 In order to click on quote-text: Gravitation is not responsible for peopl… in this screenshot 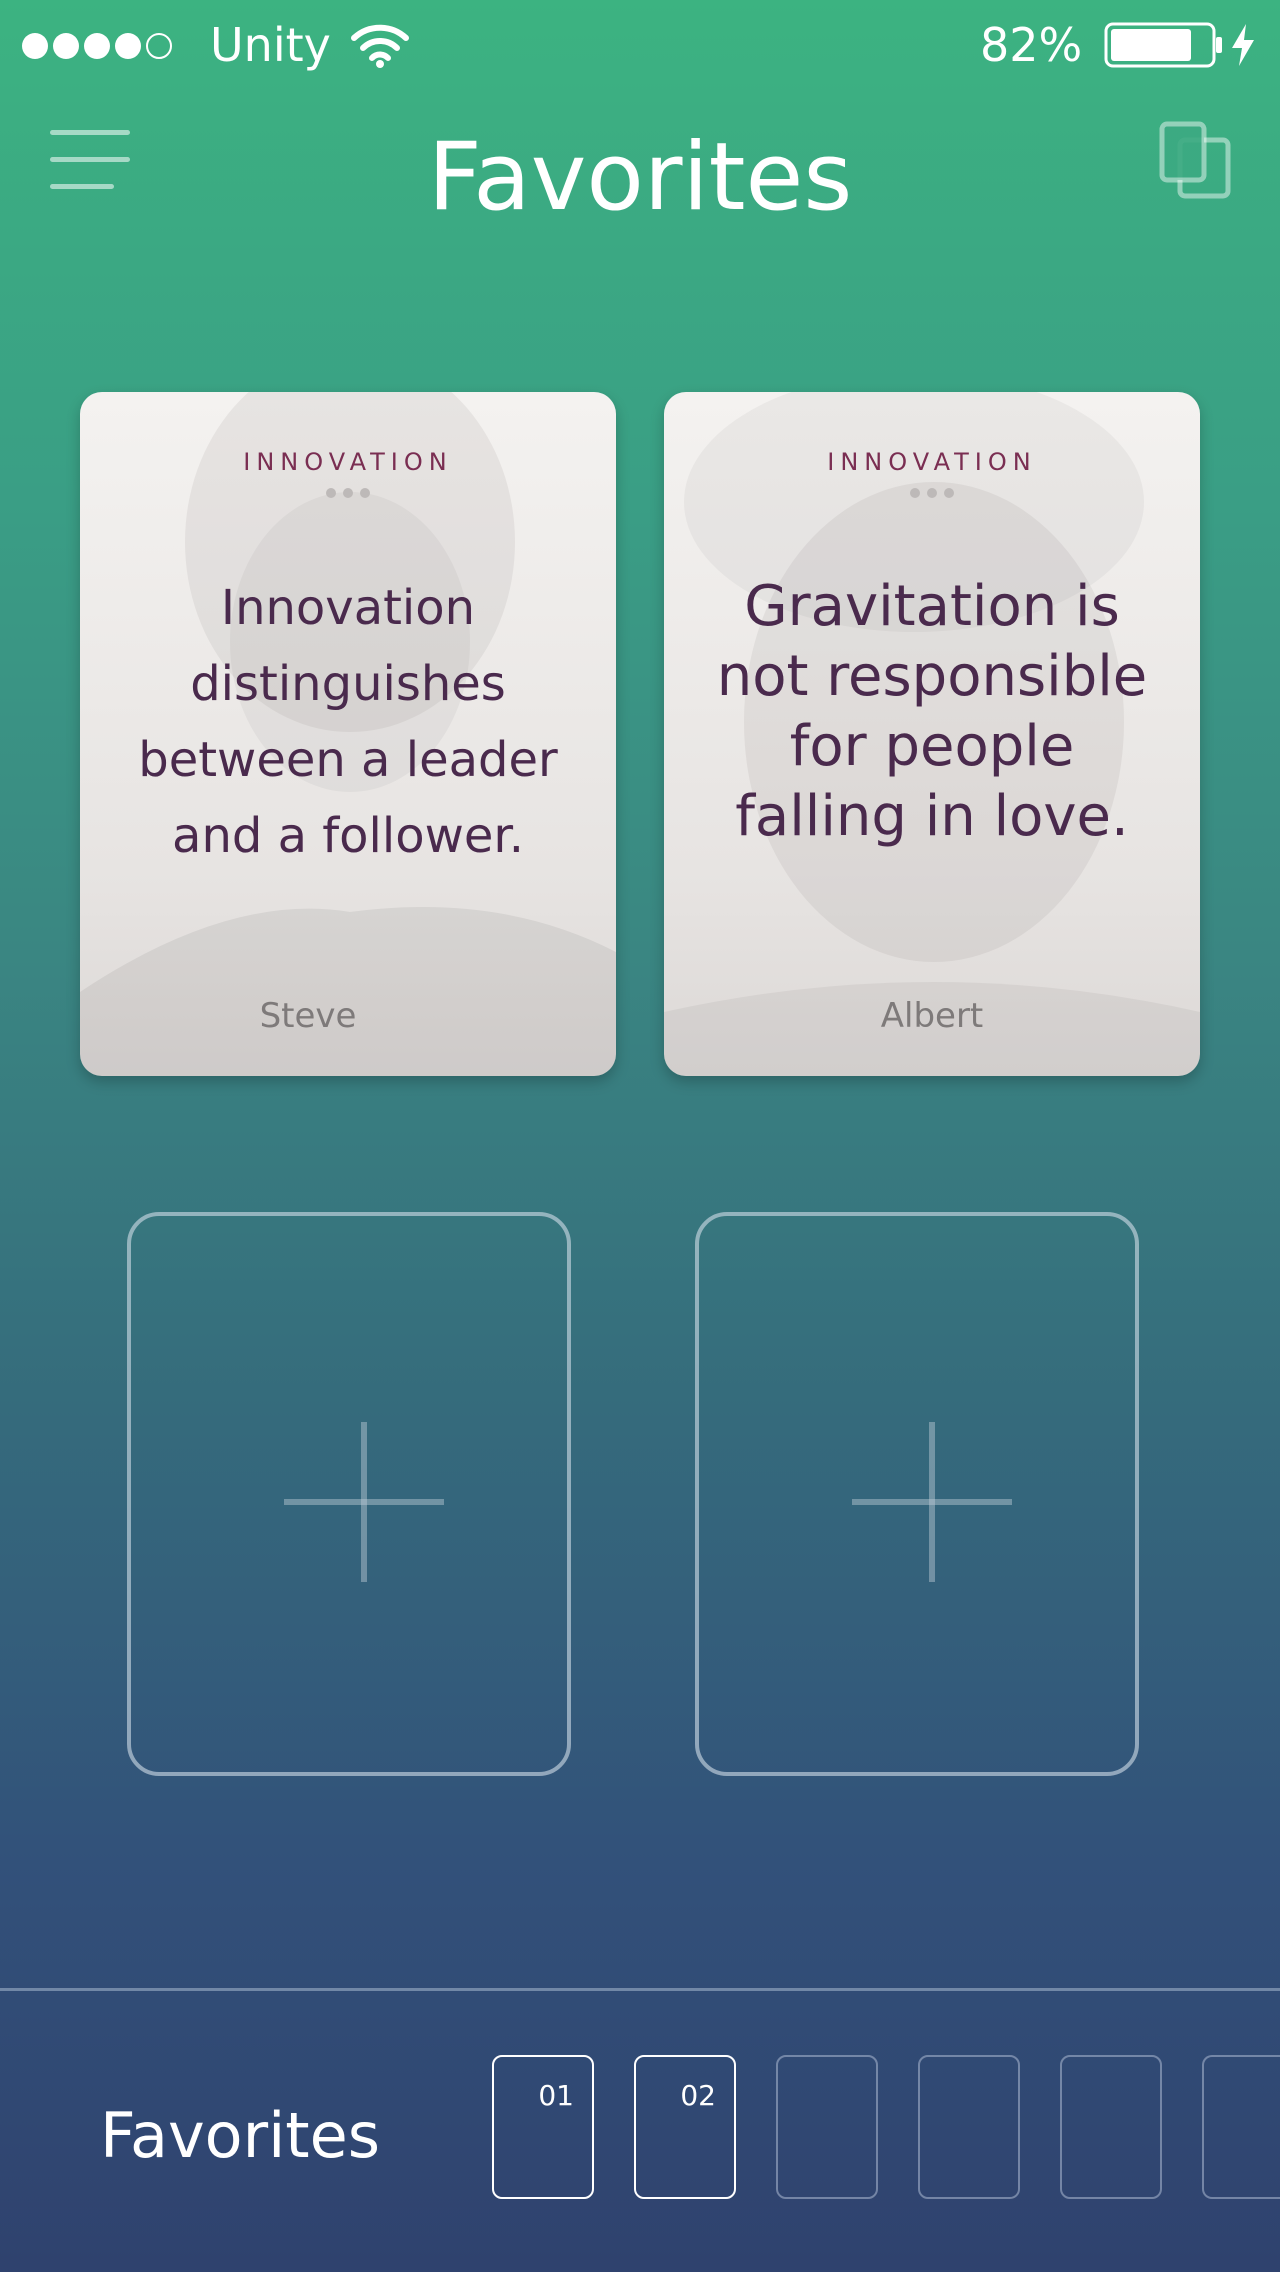, I will do `click(932, 711)`.